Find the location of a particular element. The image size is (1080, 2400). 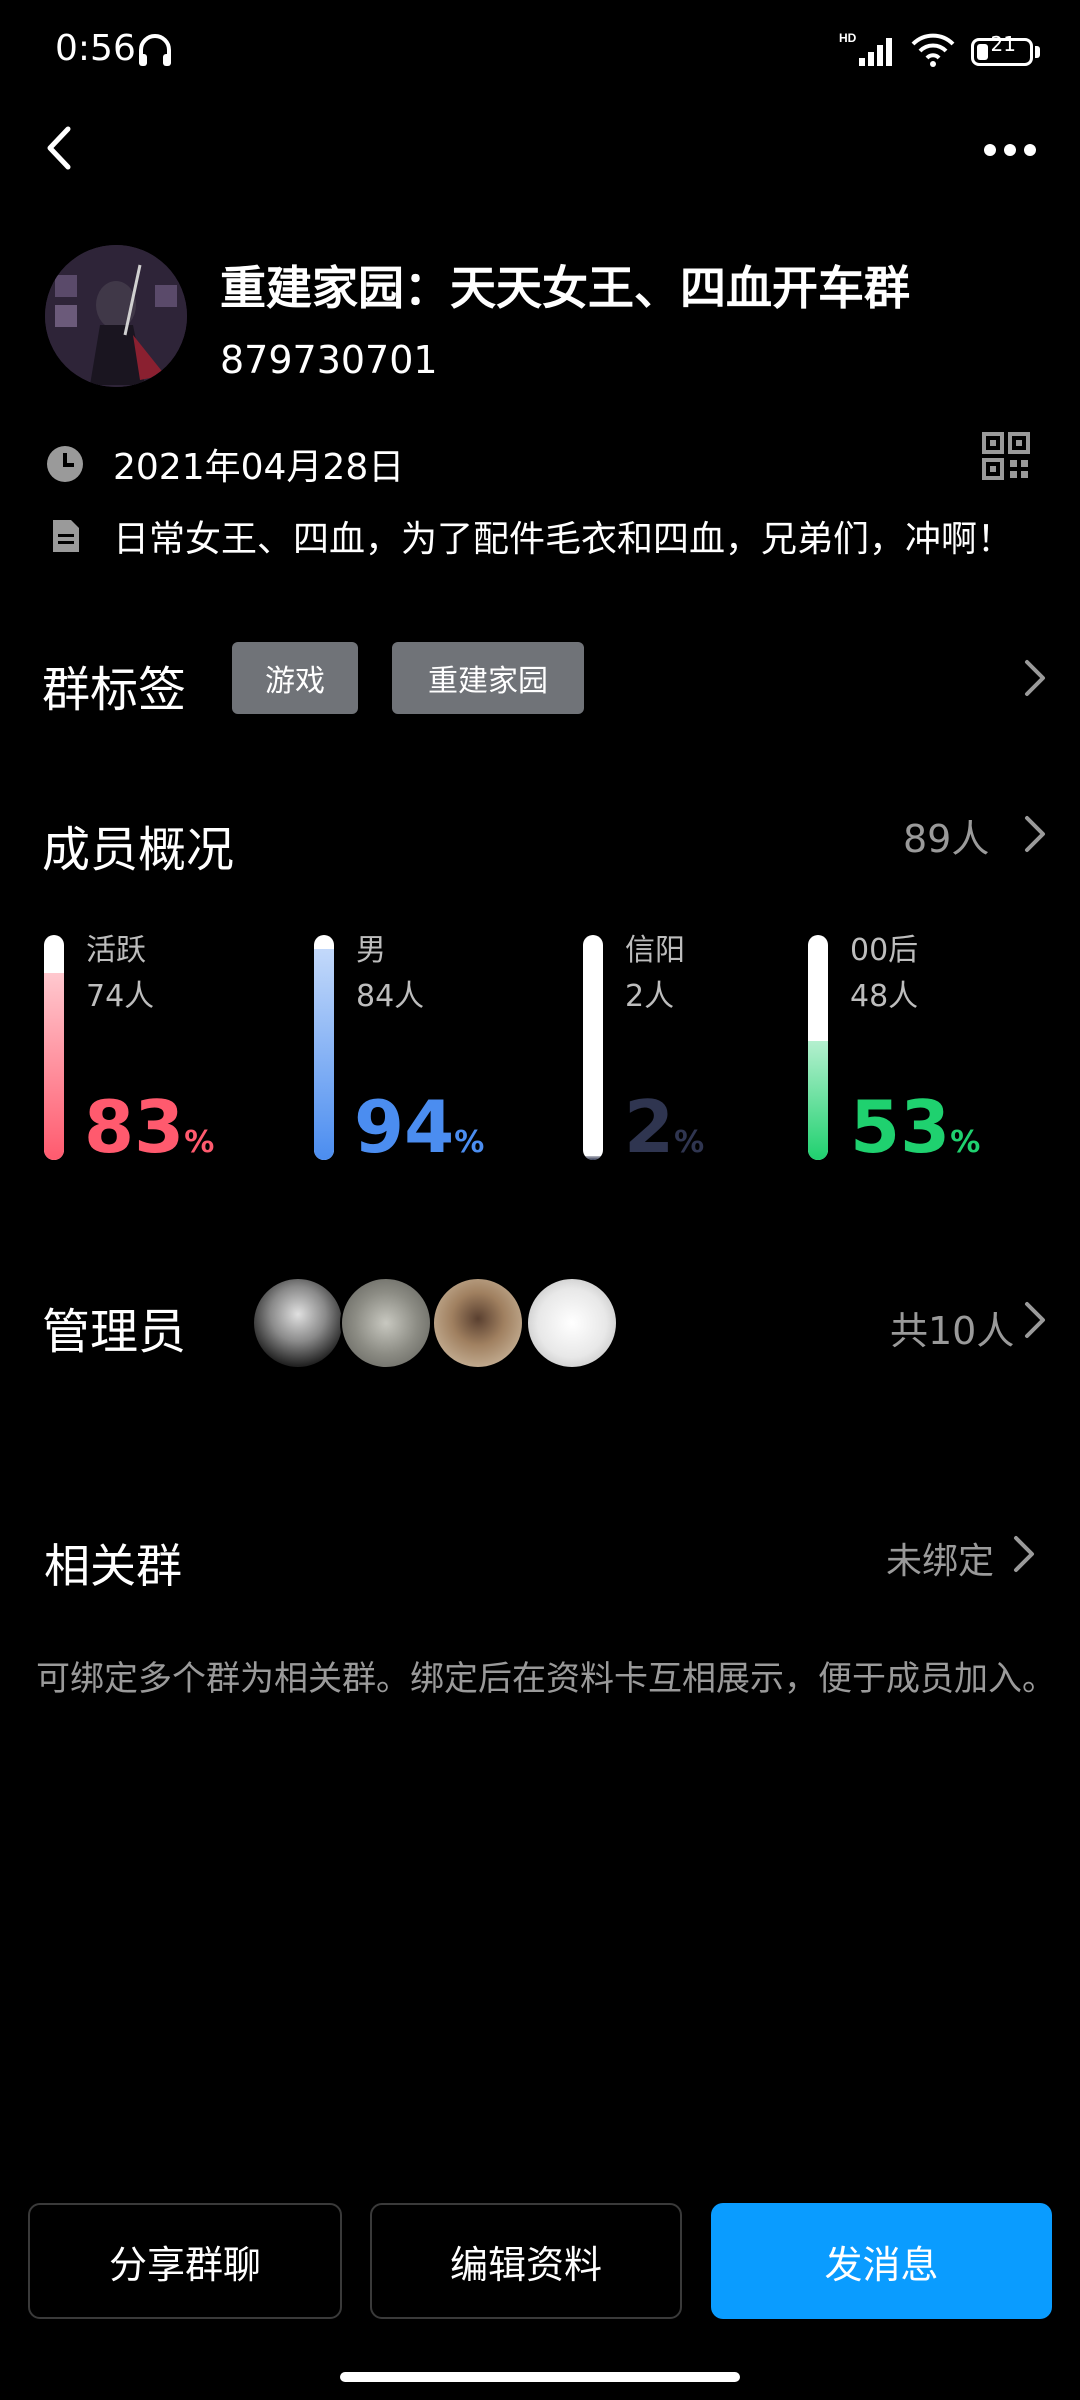

stat-count-post00: 48人 is located at coordinates (884, 996).